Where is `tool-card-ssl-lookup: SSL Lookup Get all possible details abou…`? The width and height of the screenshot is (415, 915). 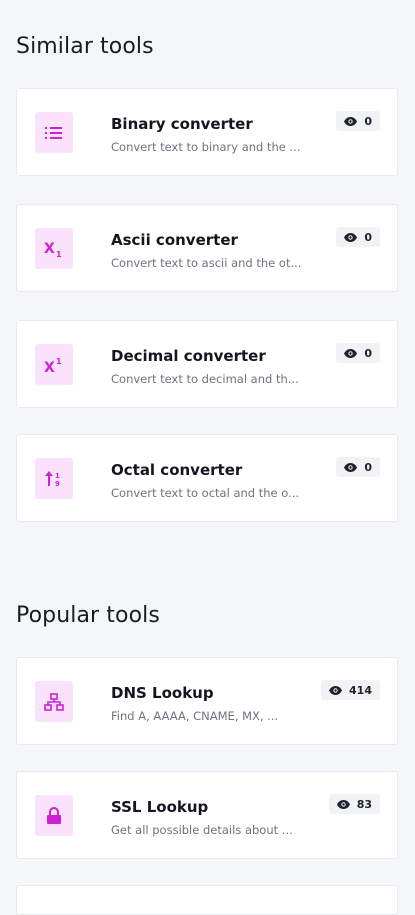
tool-card-ssl-lookup: SSL Lookup Get all possible details abou… is located at coordinates (207, 815).